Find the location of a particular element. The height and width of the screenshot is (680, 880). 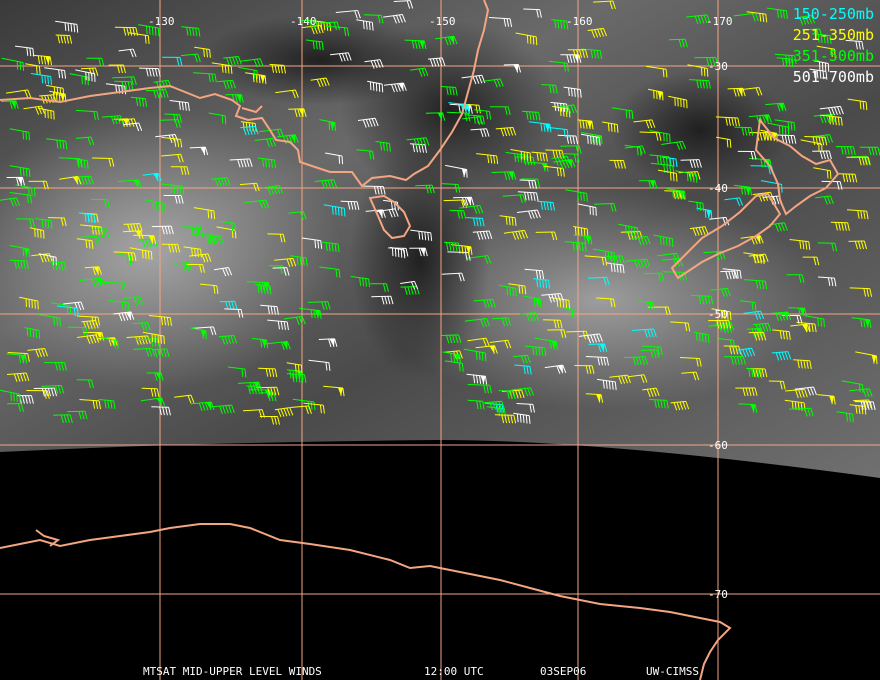

legend-entry-251-350: 251-350mb is located at coordinates (833, 35).